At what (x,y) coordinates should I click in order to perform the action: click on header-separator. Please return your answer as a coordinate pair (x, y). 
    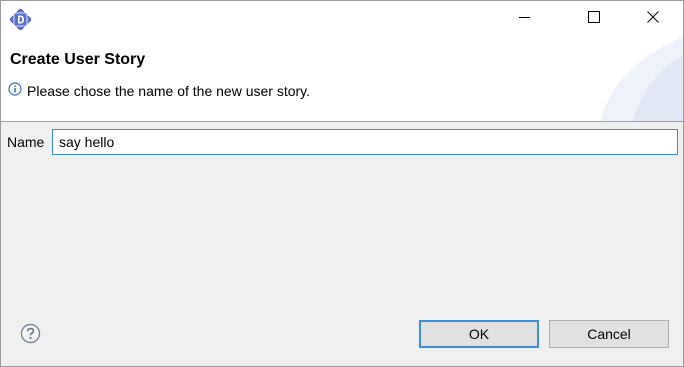
    Looking at the image, I should click on (342, 121).